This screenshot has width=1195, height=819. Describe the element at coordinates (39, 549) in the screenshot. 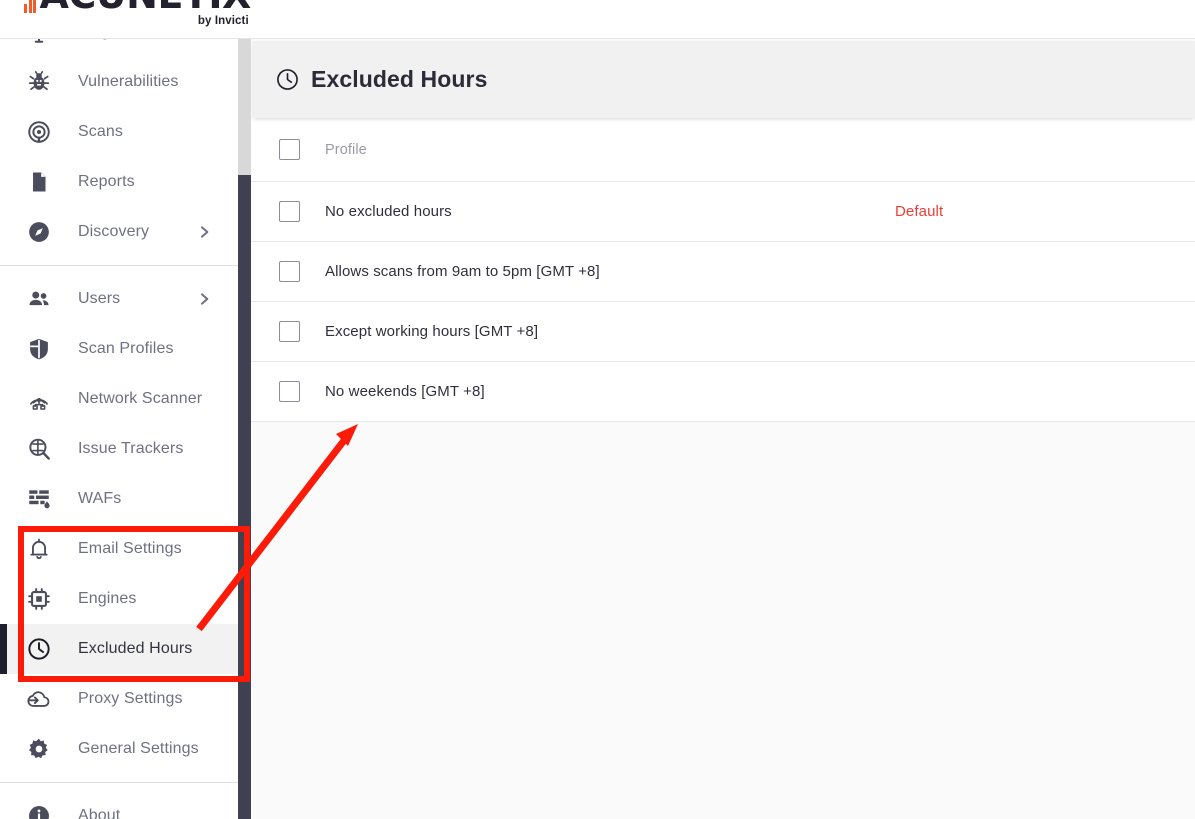

I see `bell-icon` at that location.